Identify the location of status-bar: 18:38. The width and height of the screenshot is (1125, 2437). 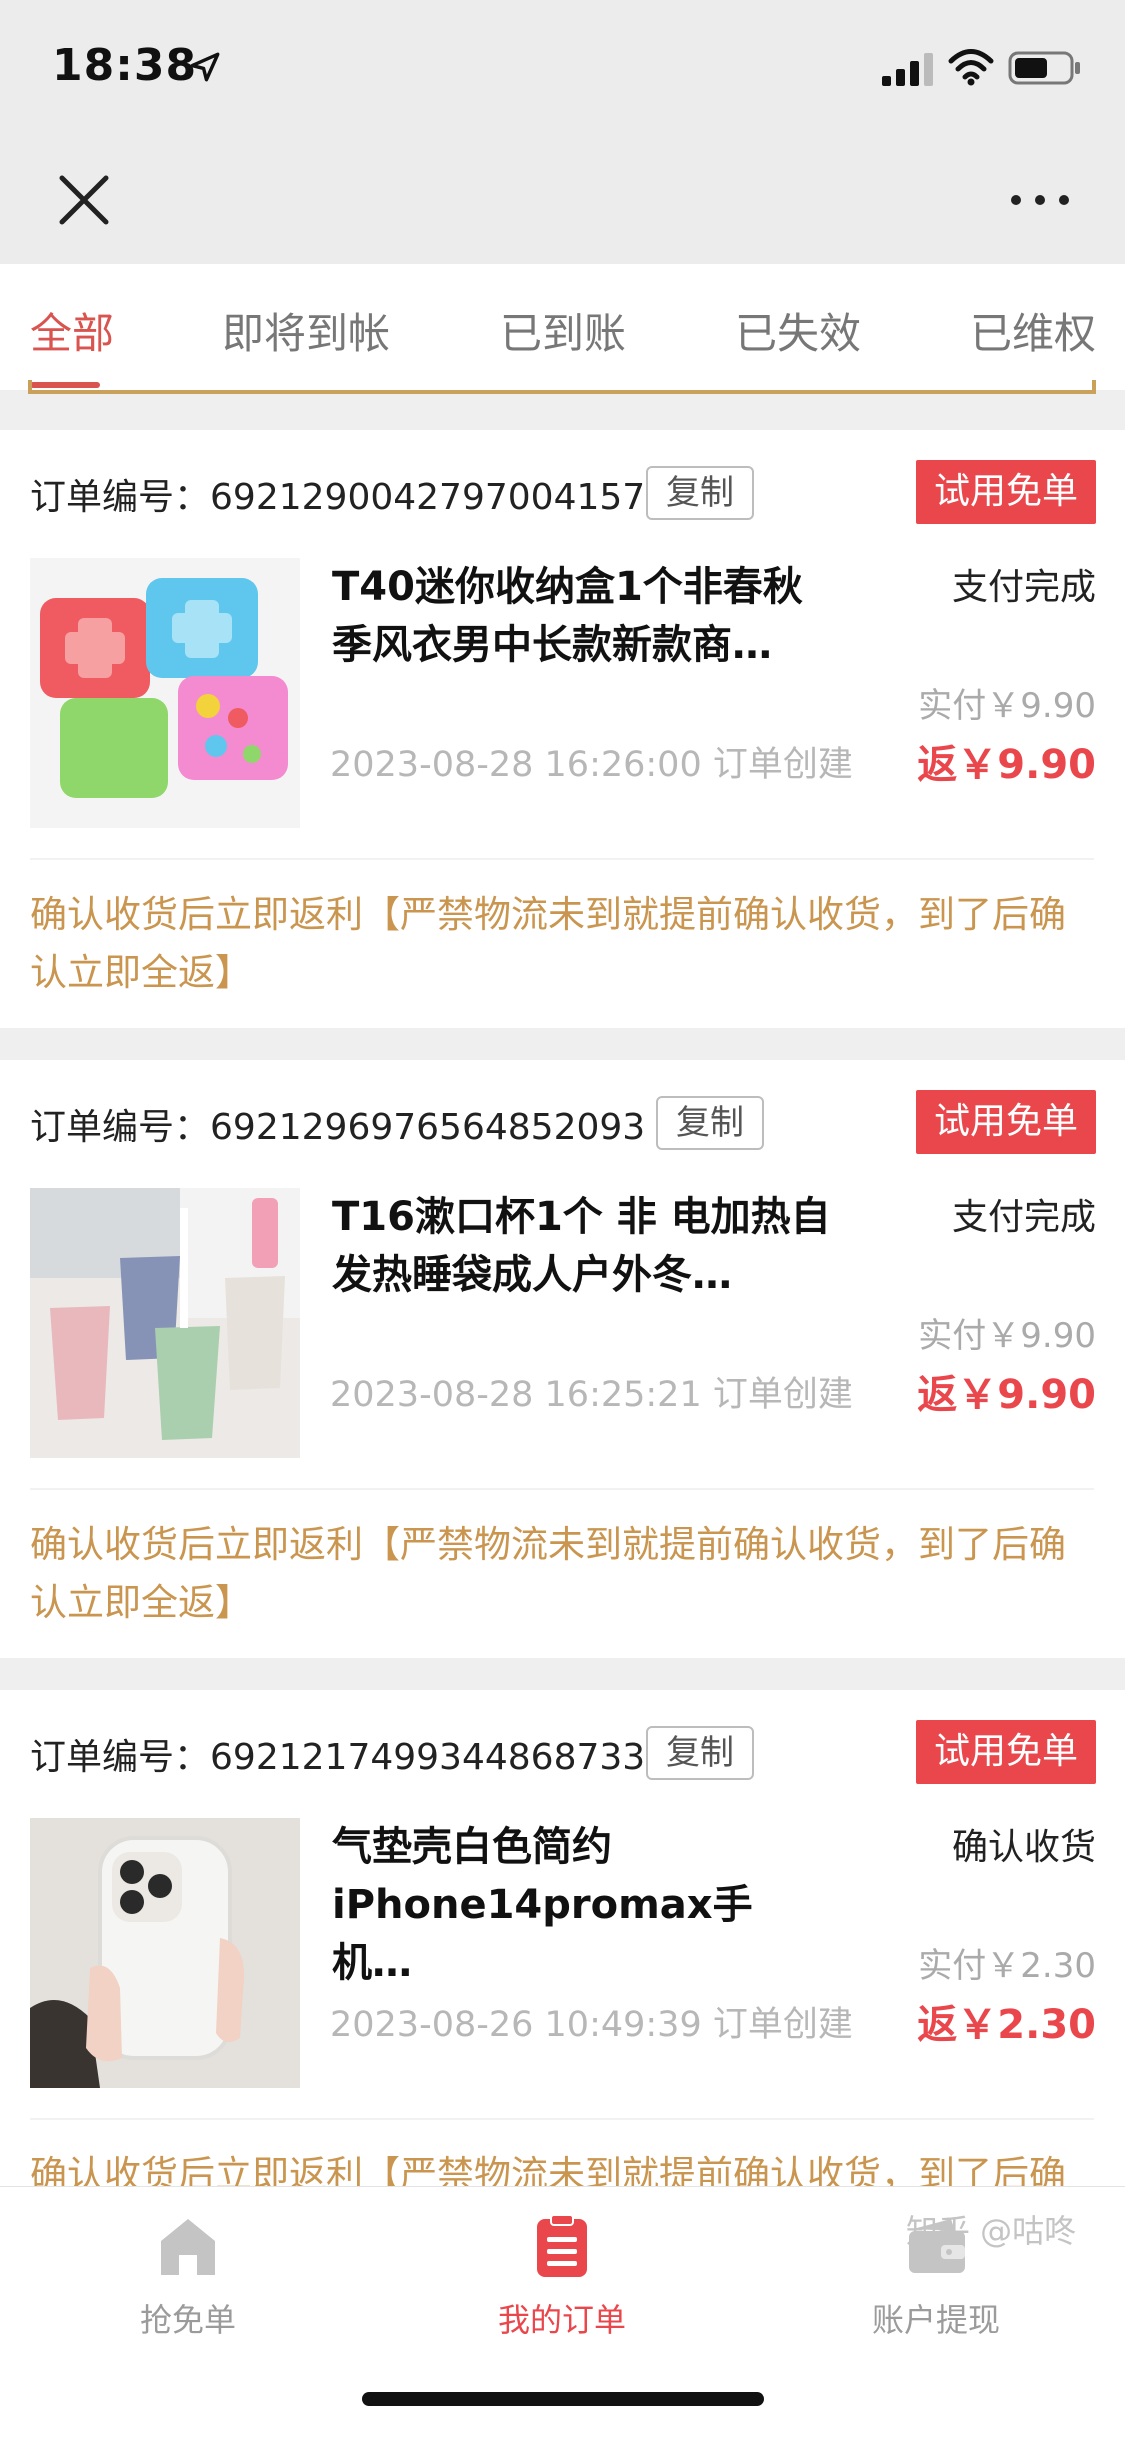
(562, 66).